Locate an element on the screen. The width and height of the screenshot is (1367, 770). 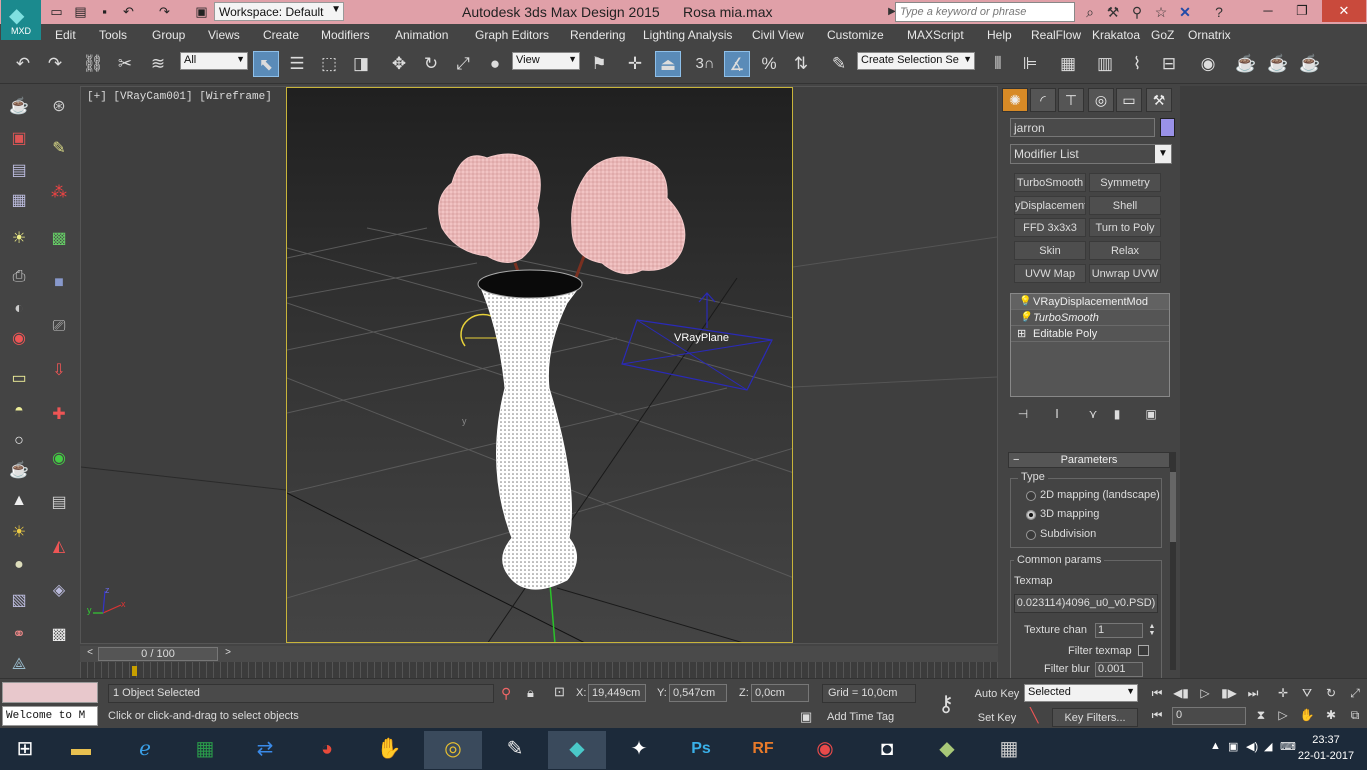
wifi-tray-icon: ◢ is located at coordinates (1268, 746).